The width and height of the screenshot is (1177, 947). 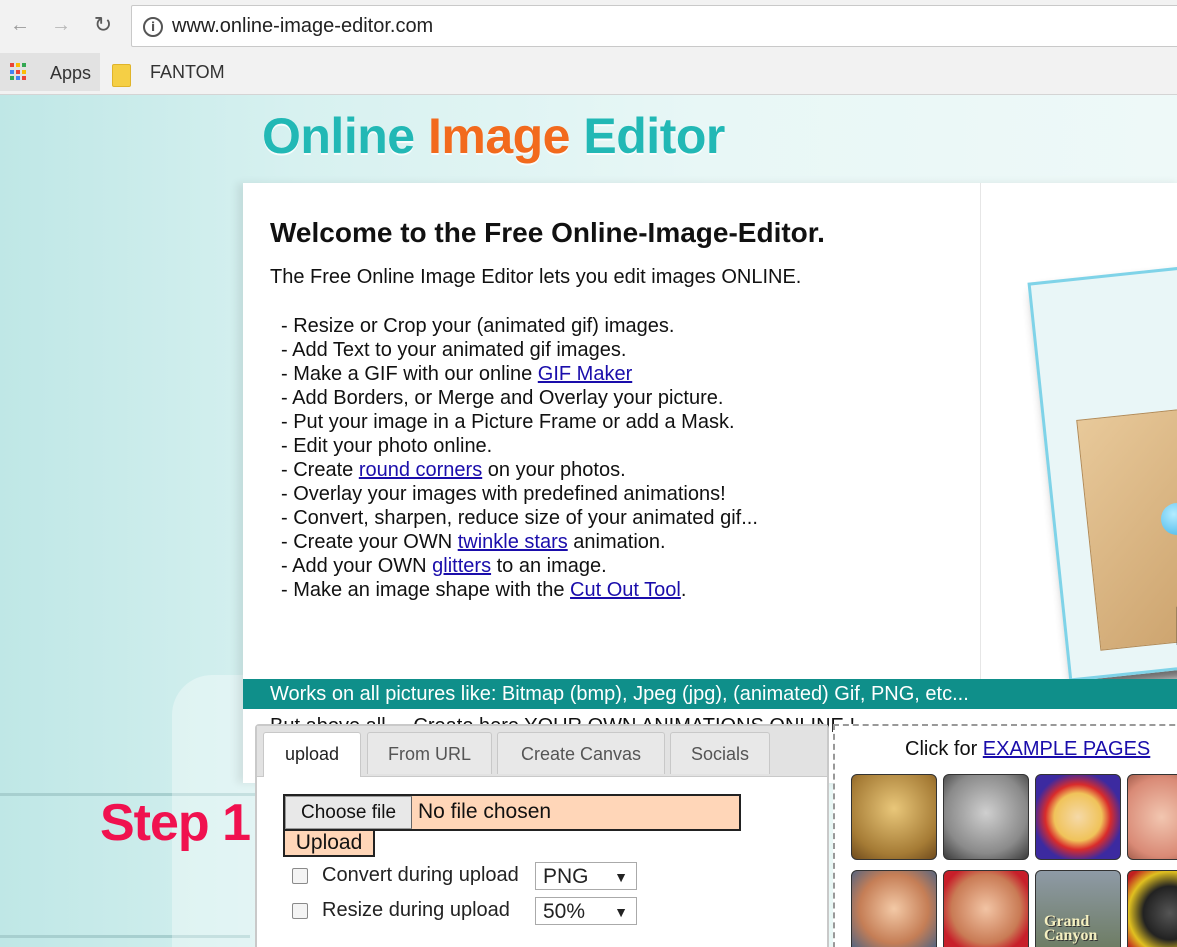 What do you see at coordinates (409, 374) in the screenshot?
I see `feature-text: - Make a GIF with our online` at bounding box center [409, 374].